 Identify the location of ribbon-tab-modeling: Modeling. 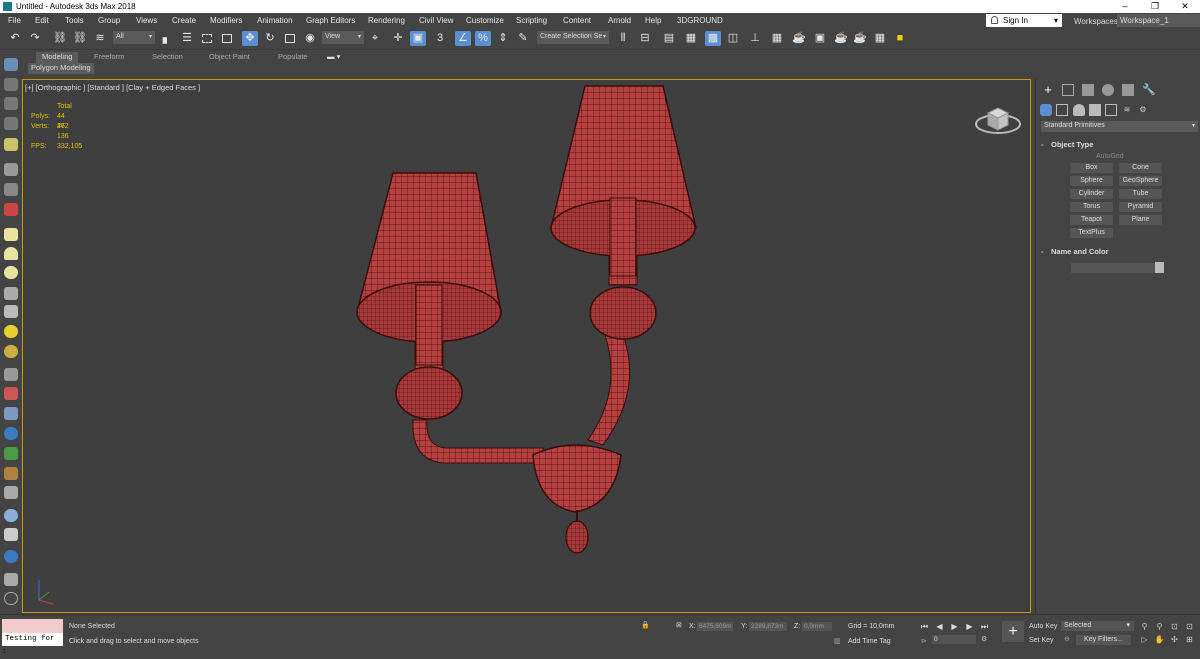
(57, 57).